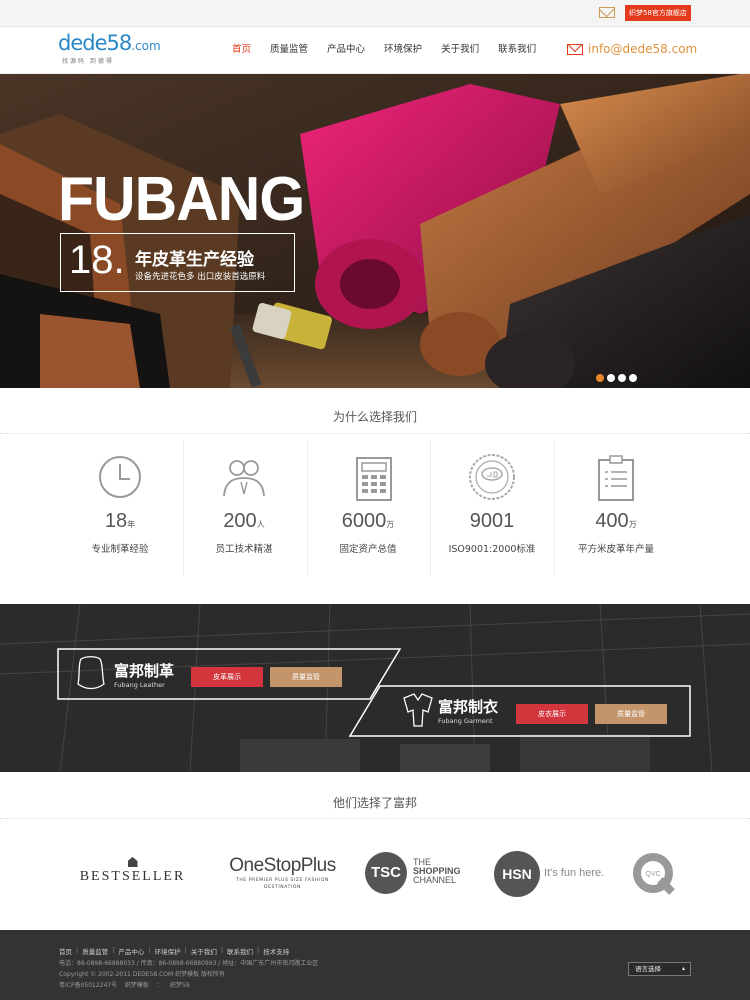 The height and width of the screenshot is (1000, 750). What do you see at coordinates (346, 50) in the screenshot?
I see `nav-products: 产品中心` at bounding box center [346, 50].